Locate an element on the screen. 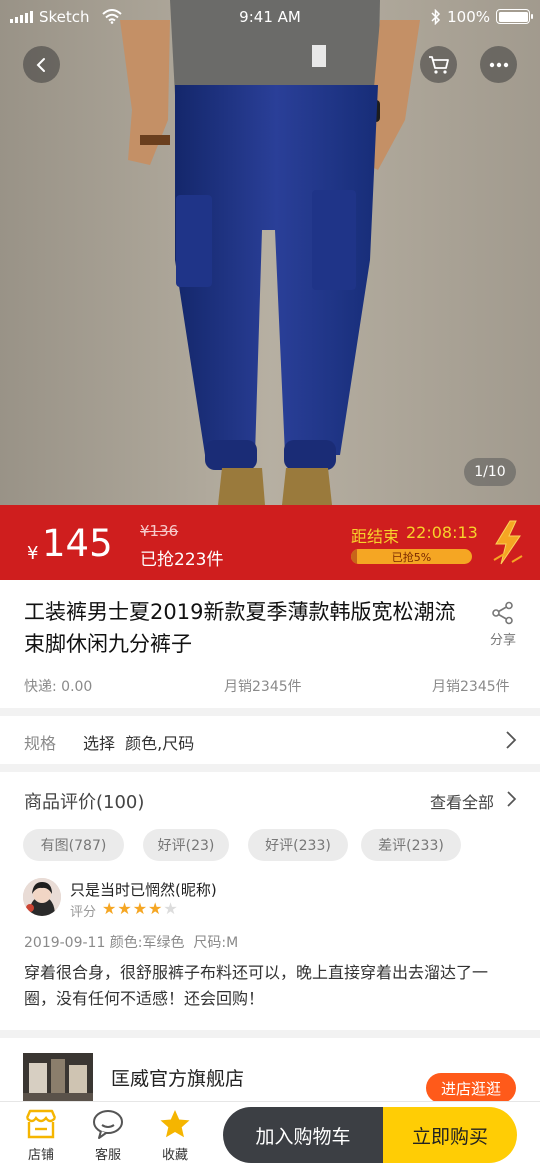  more-button is located at coordinates (498, 64).